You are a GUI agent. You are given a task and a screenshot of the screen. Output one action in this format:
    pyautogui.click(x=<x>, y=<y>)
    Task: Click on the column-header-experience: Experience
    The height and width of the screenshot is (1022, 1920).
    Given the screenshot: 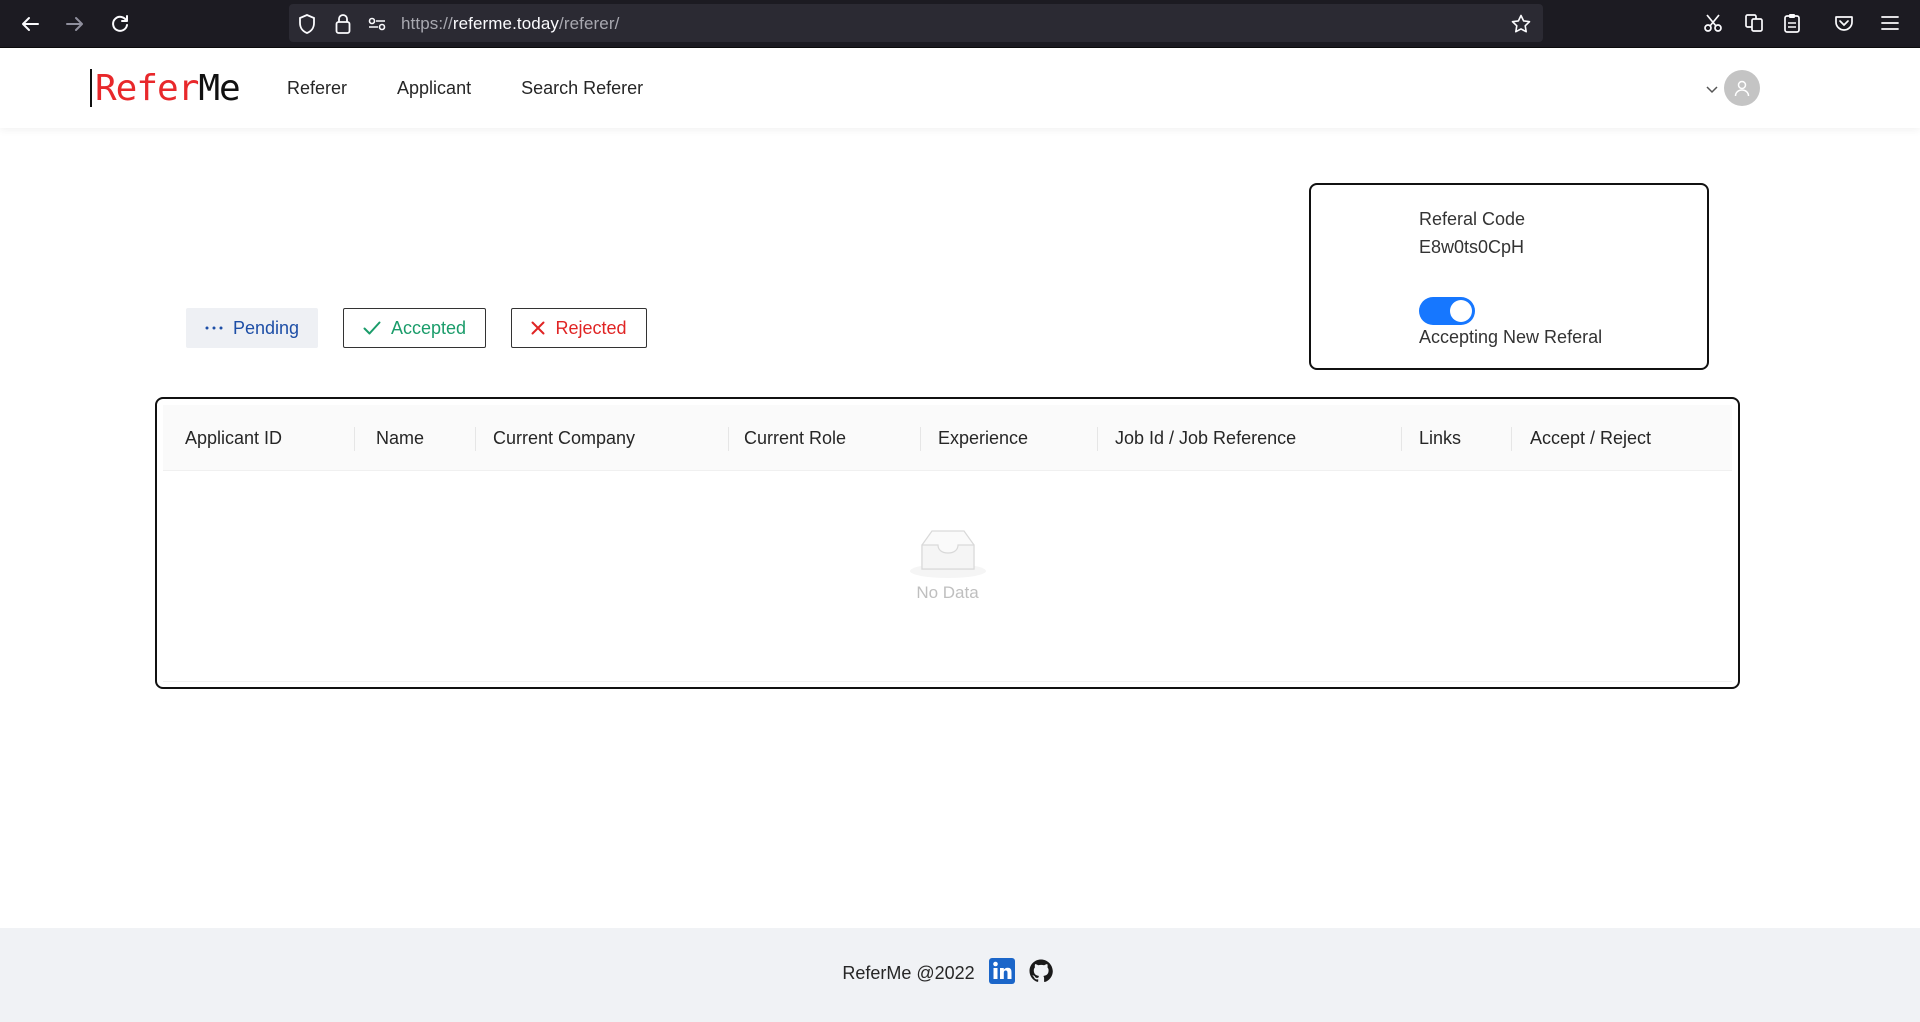 What is the action you would take?
    pyautogui.click(x=983, y=437)
    